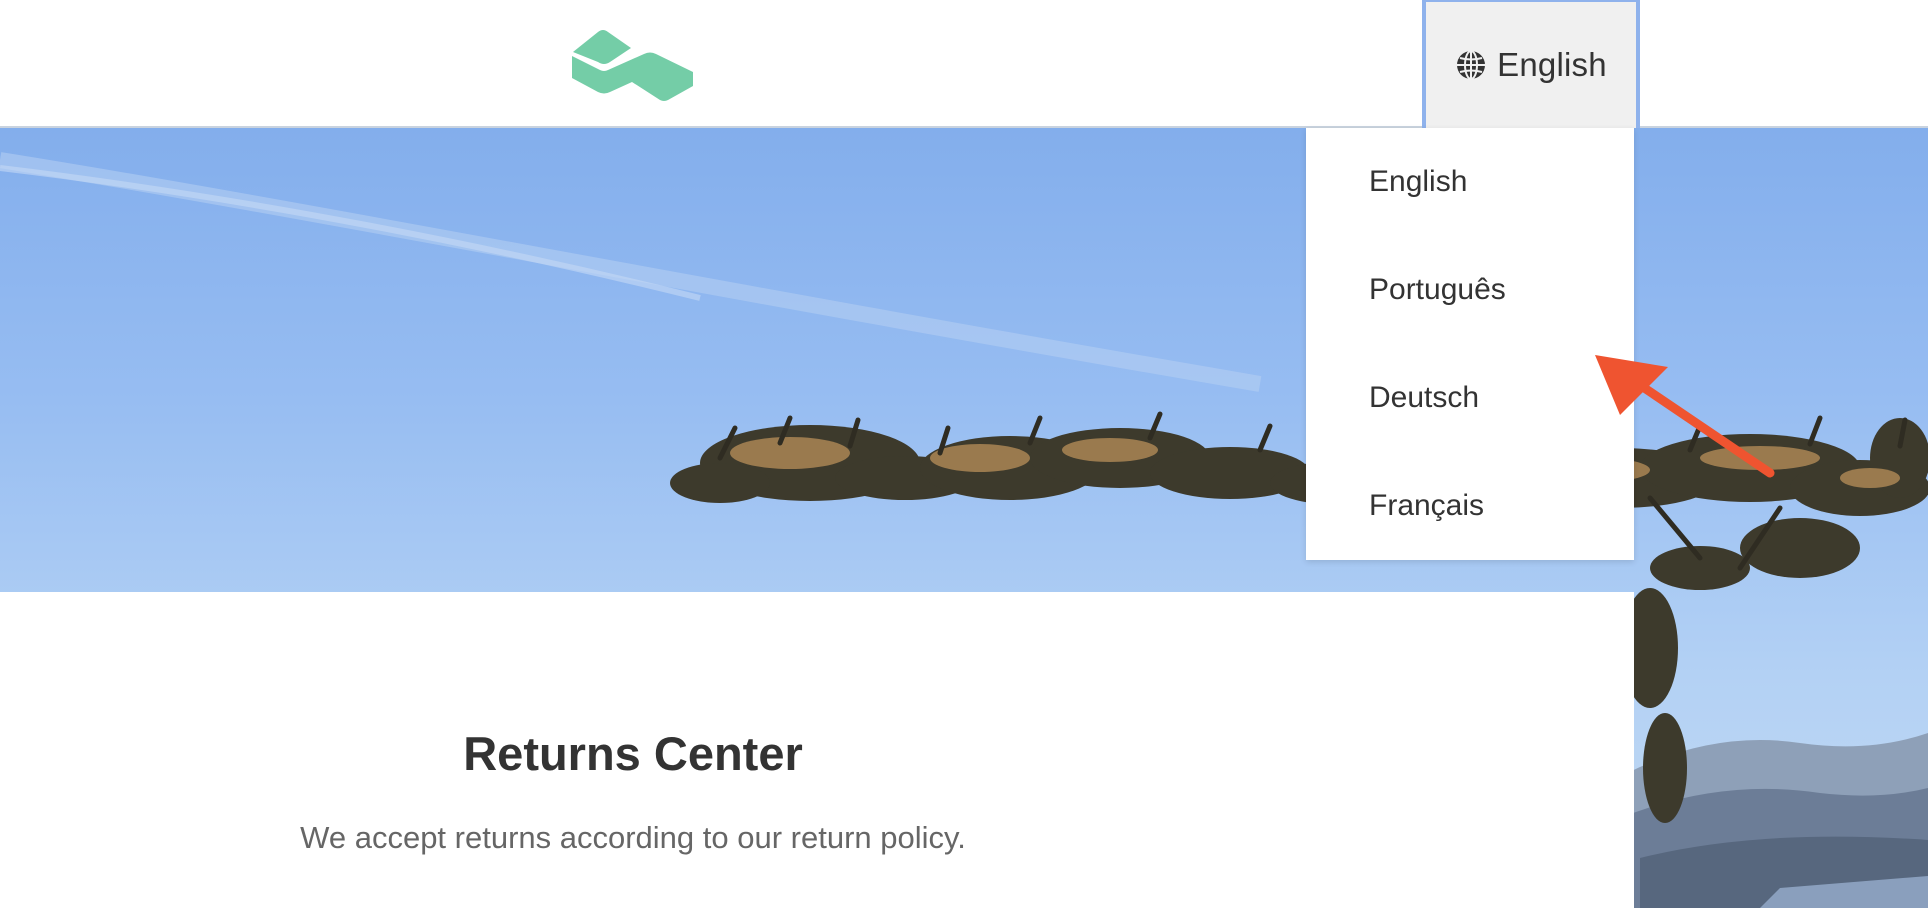 This screenshot has height=908, width=1928. Describe the element at coordinates (1426, 506) in the screenshot. I see `language-option-francais: Français` at that location.